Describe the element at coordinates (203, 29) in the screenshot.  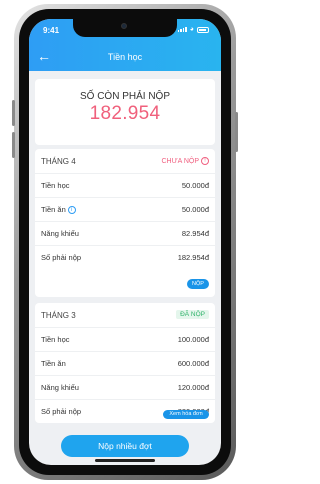
I see `battery-icon` at that location.